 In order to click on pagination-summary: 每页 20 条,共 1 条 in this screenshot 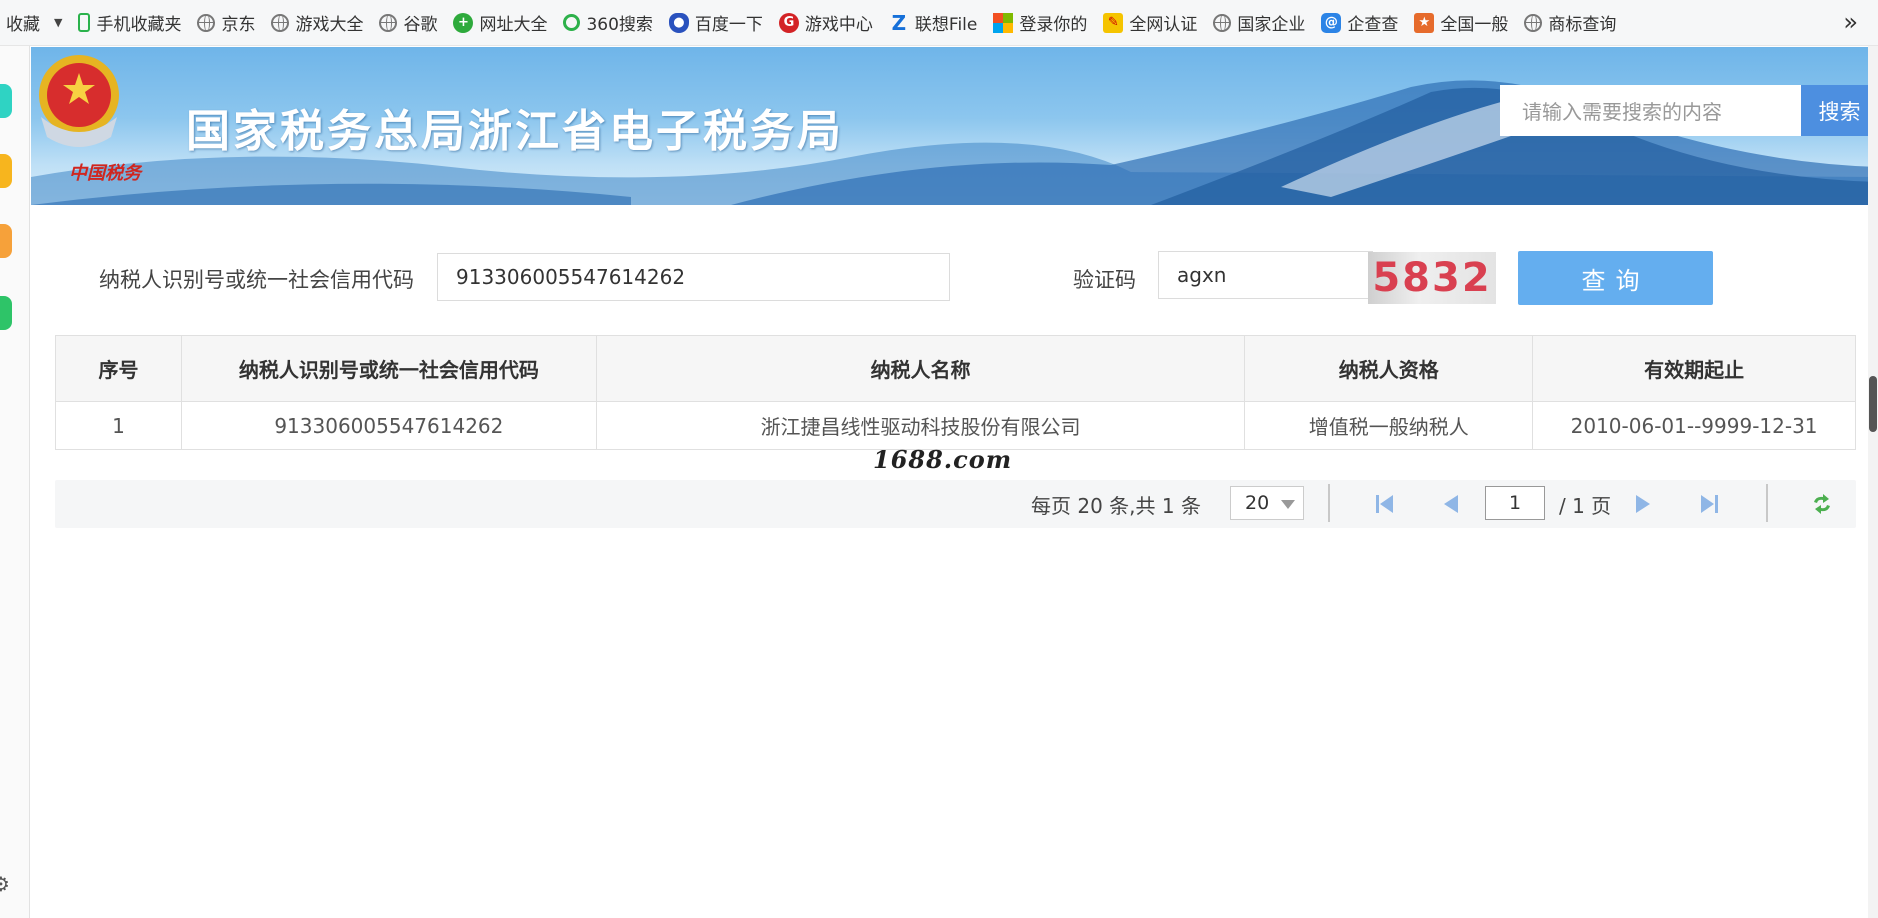, I will do `click(1116, 506)`.